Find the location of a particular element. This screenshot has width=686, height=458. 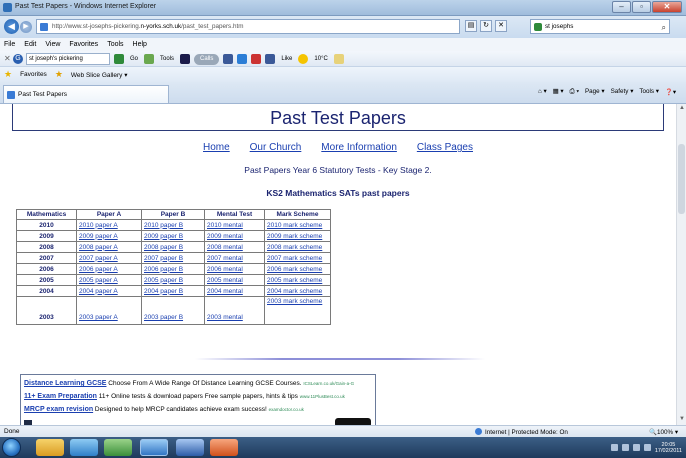

web-slice-gallery-link: Web Slice Gallery ▾ is located at coordinates (99, 75).